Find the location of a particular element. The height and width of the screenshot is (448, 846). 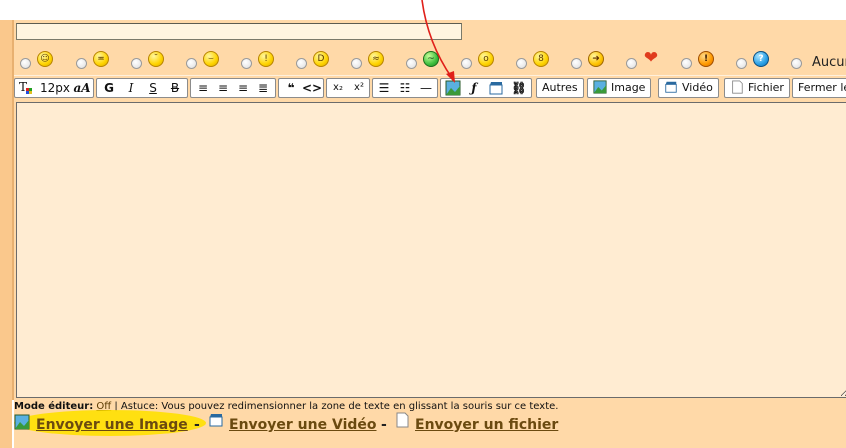

code-button: <> is located at coordinates (312, 88).